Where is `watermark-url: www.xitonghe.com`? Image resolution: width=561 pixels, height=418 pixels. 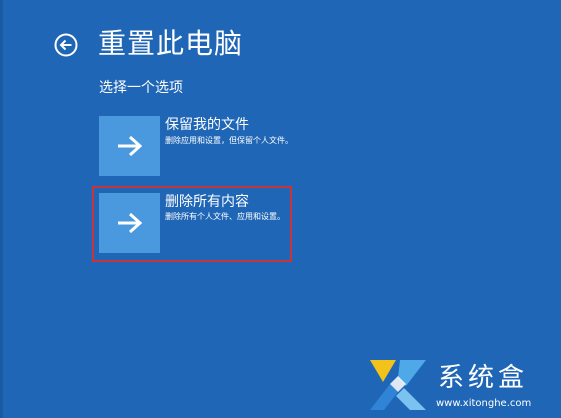 watermark-url: www.xitonghe.com is located at coordinates (484, 403).